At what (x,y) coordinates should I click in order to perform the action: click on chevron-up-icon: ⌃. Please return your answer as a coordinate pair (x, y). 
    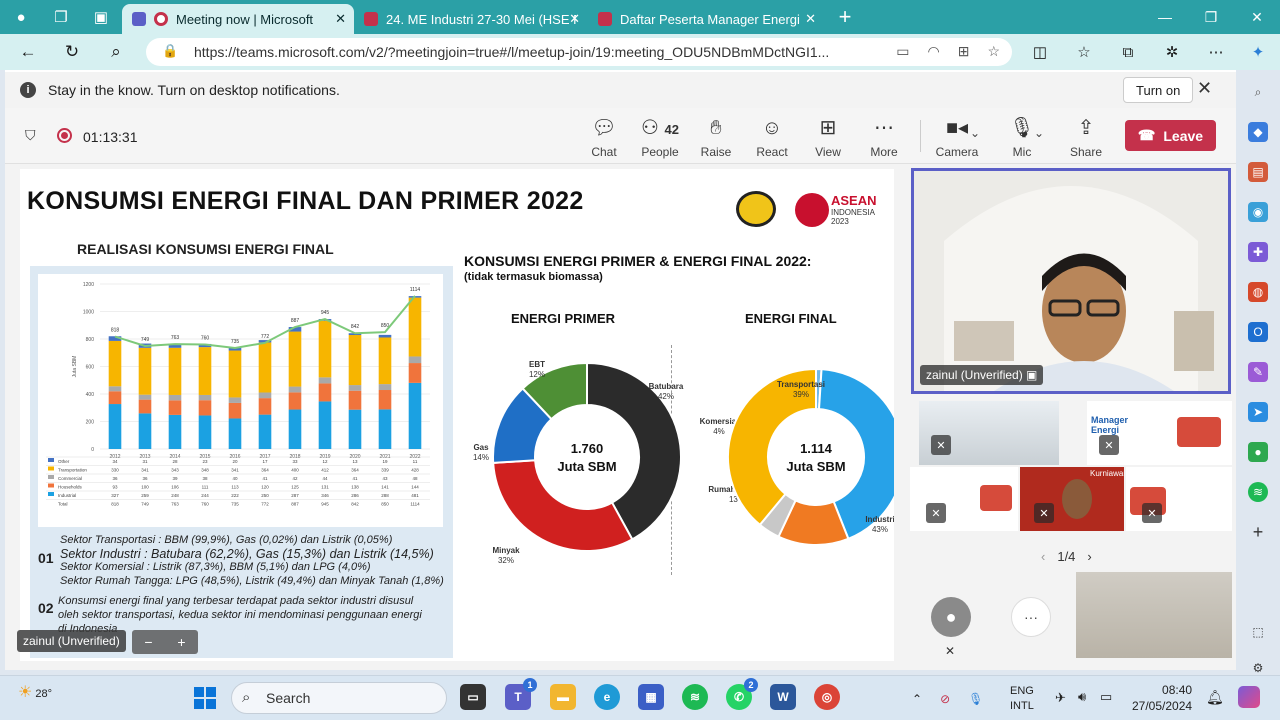
    Looking at the image, I should click on (917, 699).